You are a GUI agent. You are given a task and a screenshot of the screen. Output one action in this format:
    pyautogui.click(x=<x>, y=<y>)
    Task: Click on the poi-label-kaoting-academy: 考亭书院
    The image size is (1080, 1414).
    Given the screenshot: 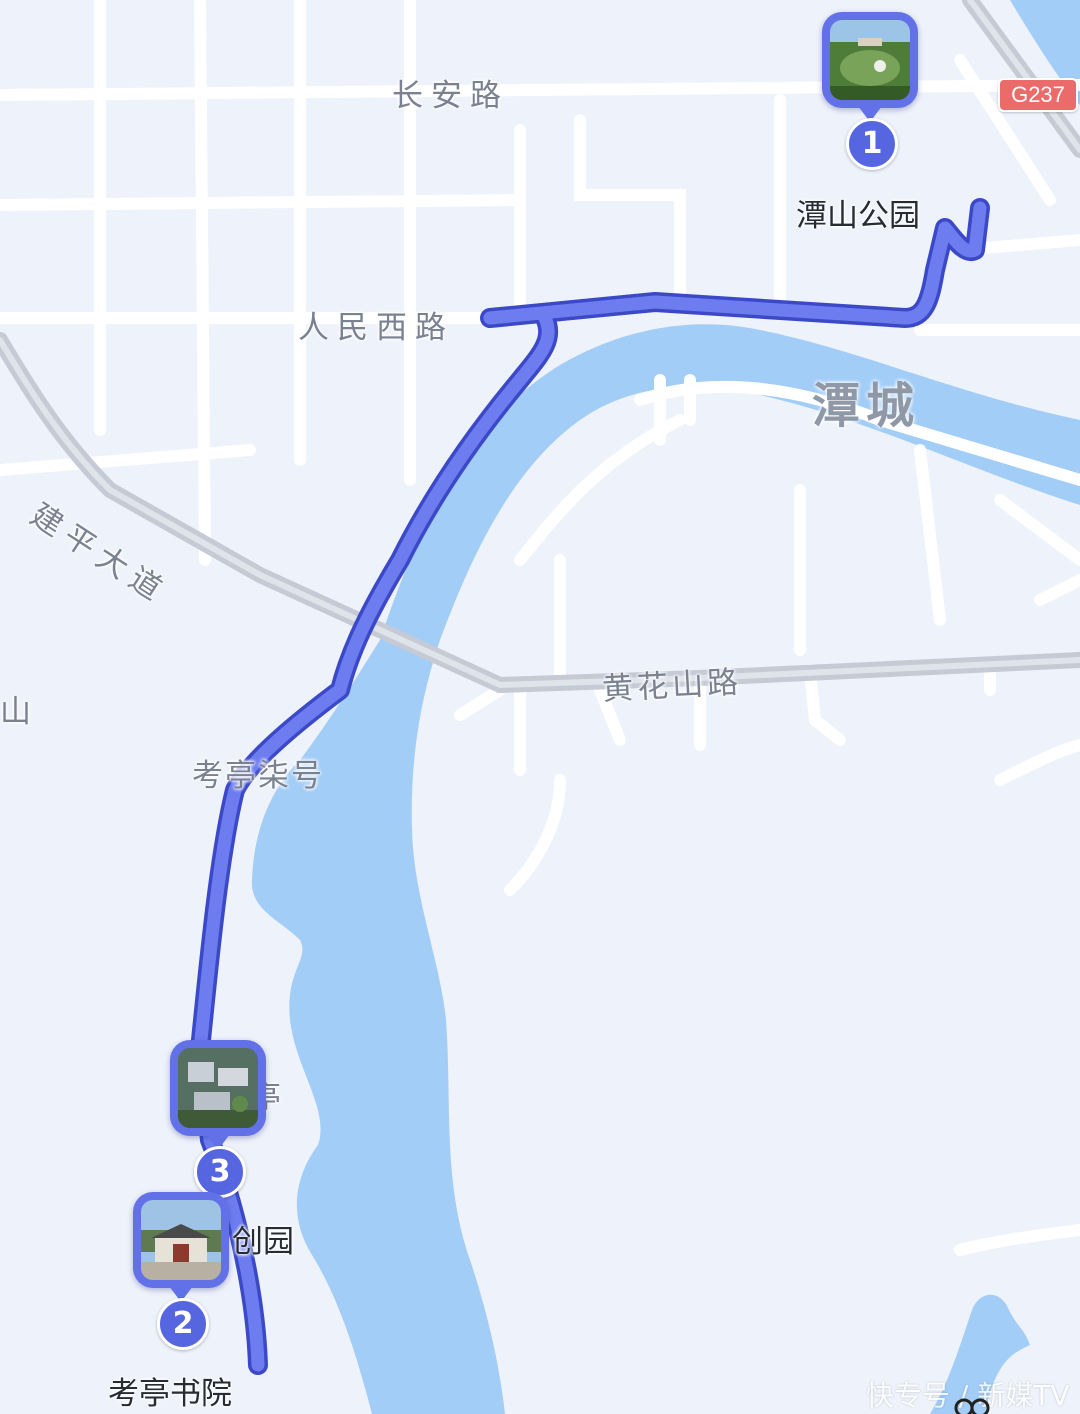 What is the action you would take?
    pyautogui.click(x=170, y=1390)
    